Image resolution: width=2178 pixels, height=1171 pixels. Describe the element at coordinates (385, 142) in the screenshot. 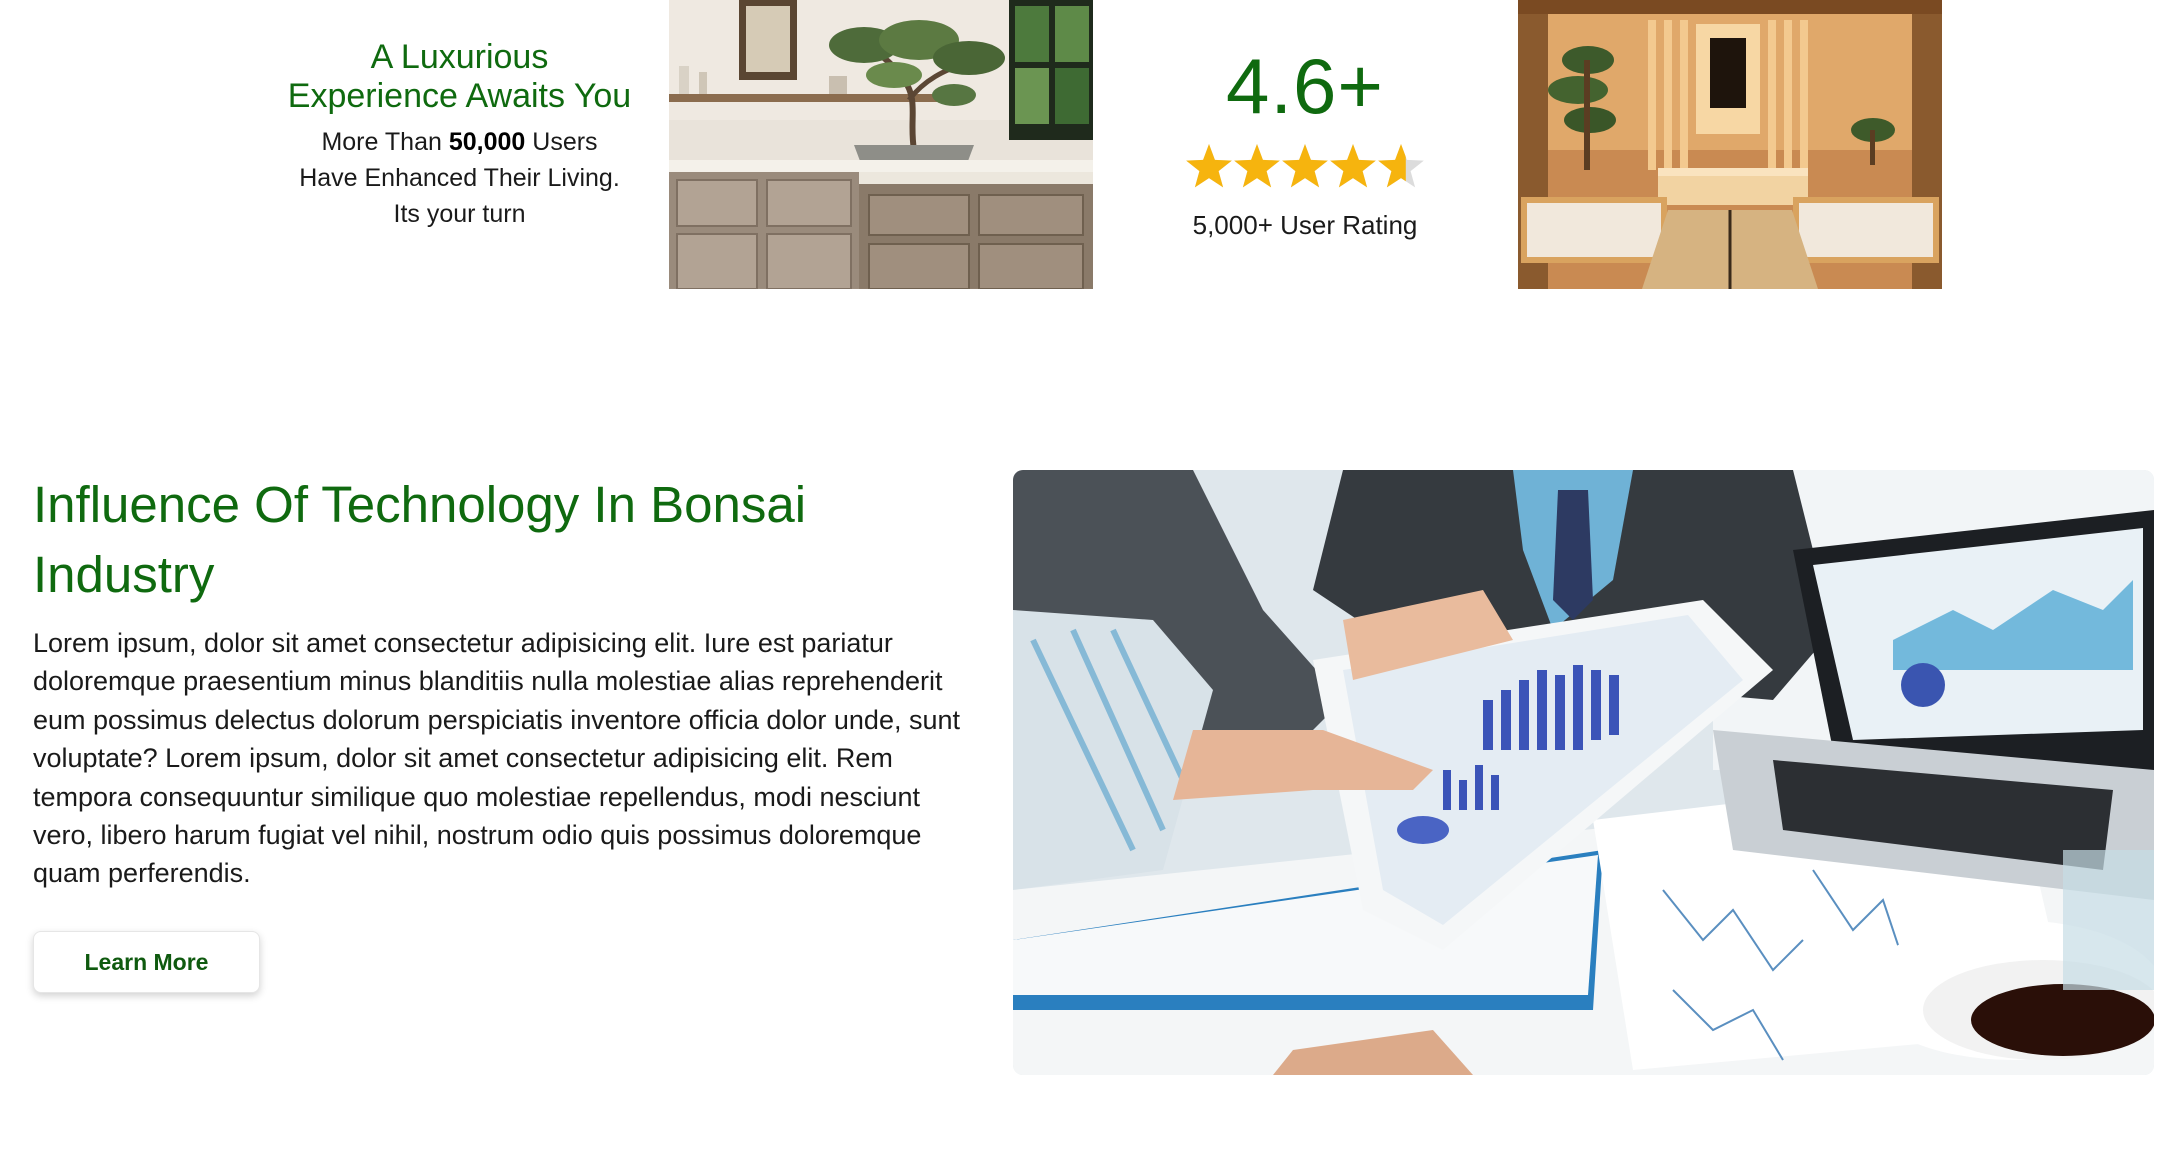

I see `promo-text-prefix: More Than` at that location.